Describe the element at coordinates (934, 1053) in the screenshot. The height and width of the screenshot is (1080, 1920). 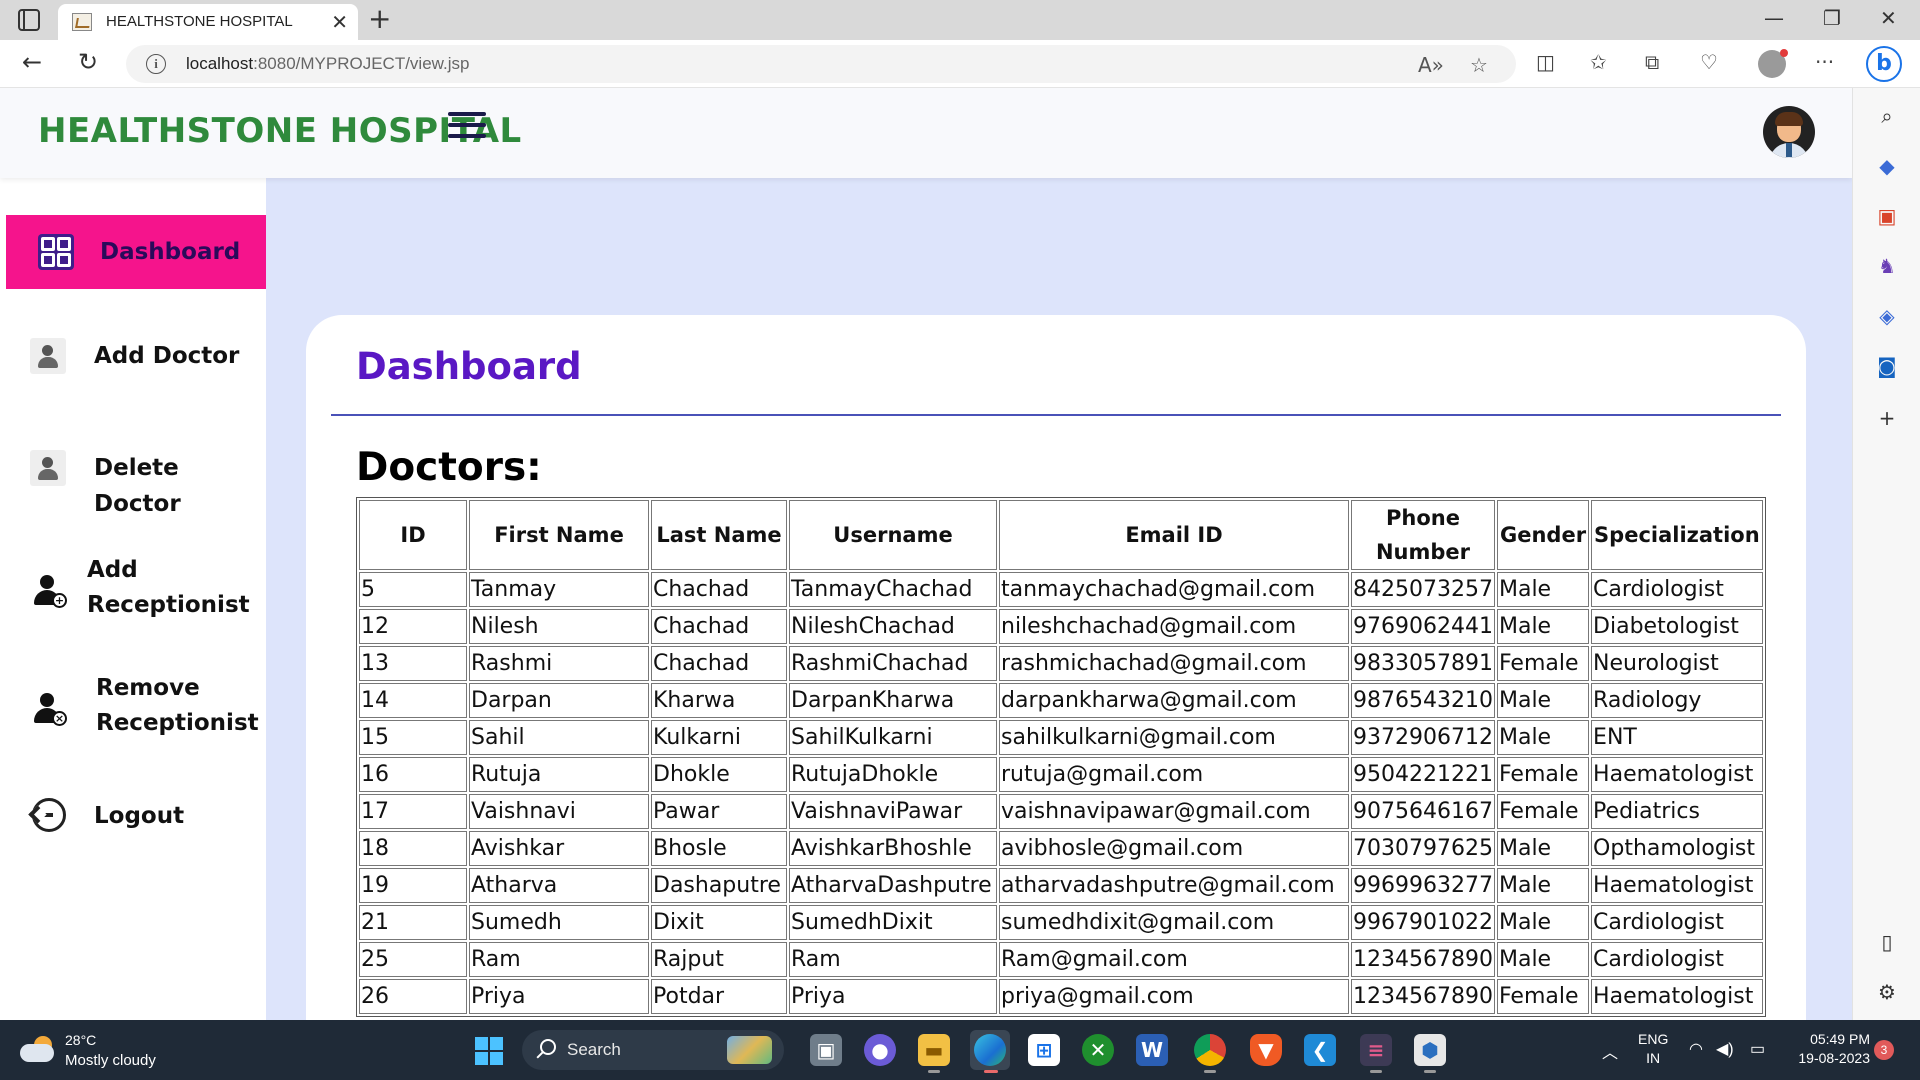
I see `file-explorer-icon: ▬` at that location.